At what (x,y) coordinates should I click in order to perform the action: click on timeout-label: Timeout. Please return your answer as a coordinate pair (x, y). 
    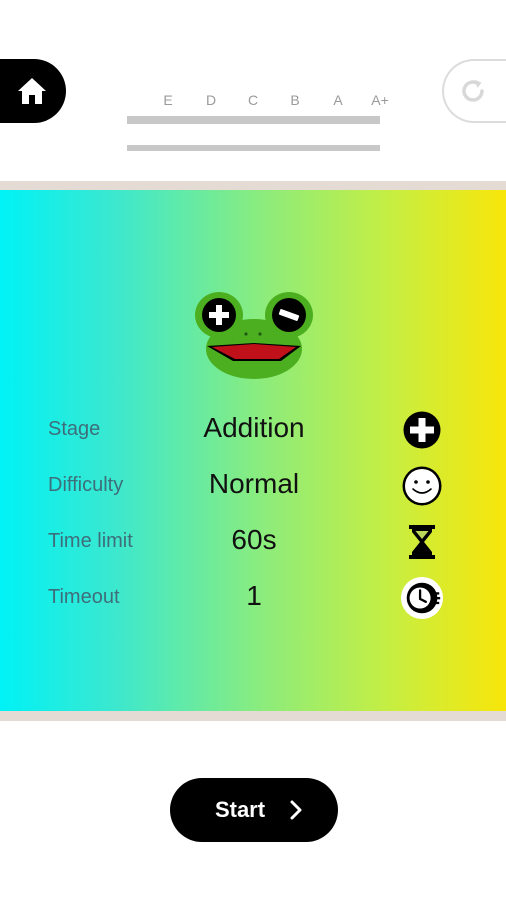
    Looking at the image, I should click on (84, 597).